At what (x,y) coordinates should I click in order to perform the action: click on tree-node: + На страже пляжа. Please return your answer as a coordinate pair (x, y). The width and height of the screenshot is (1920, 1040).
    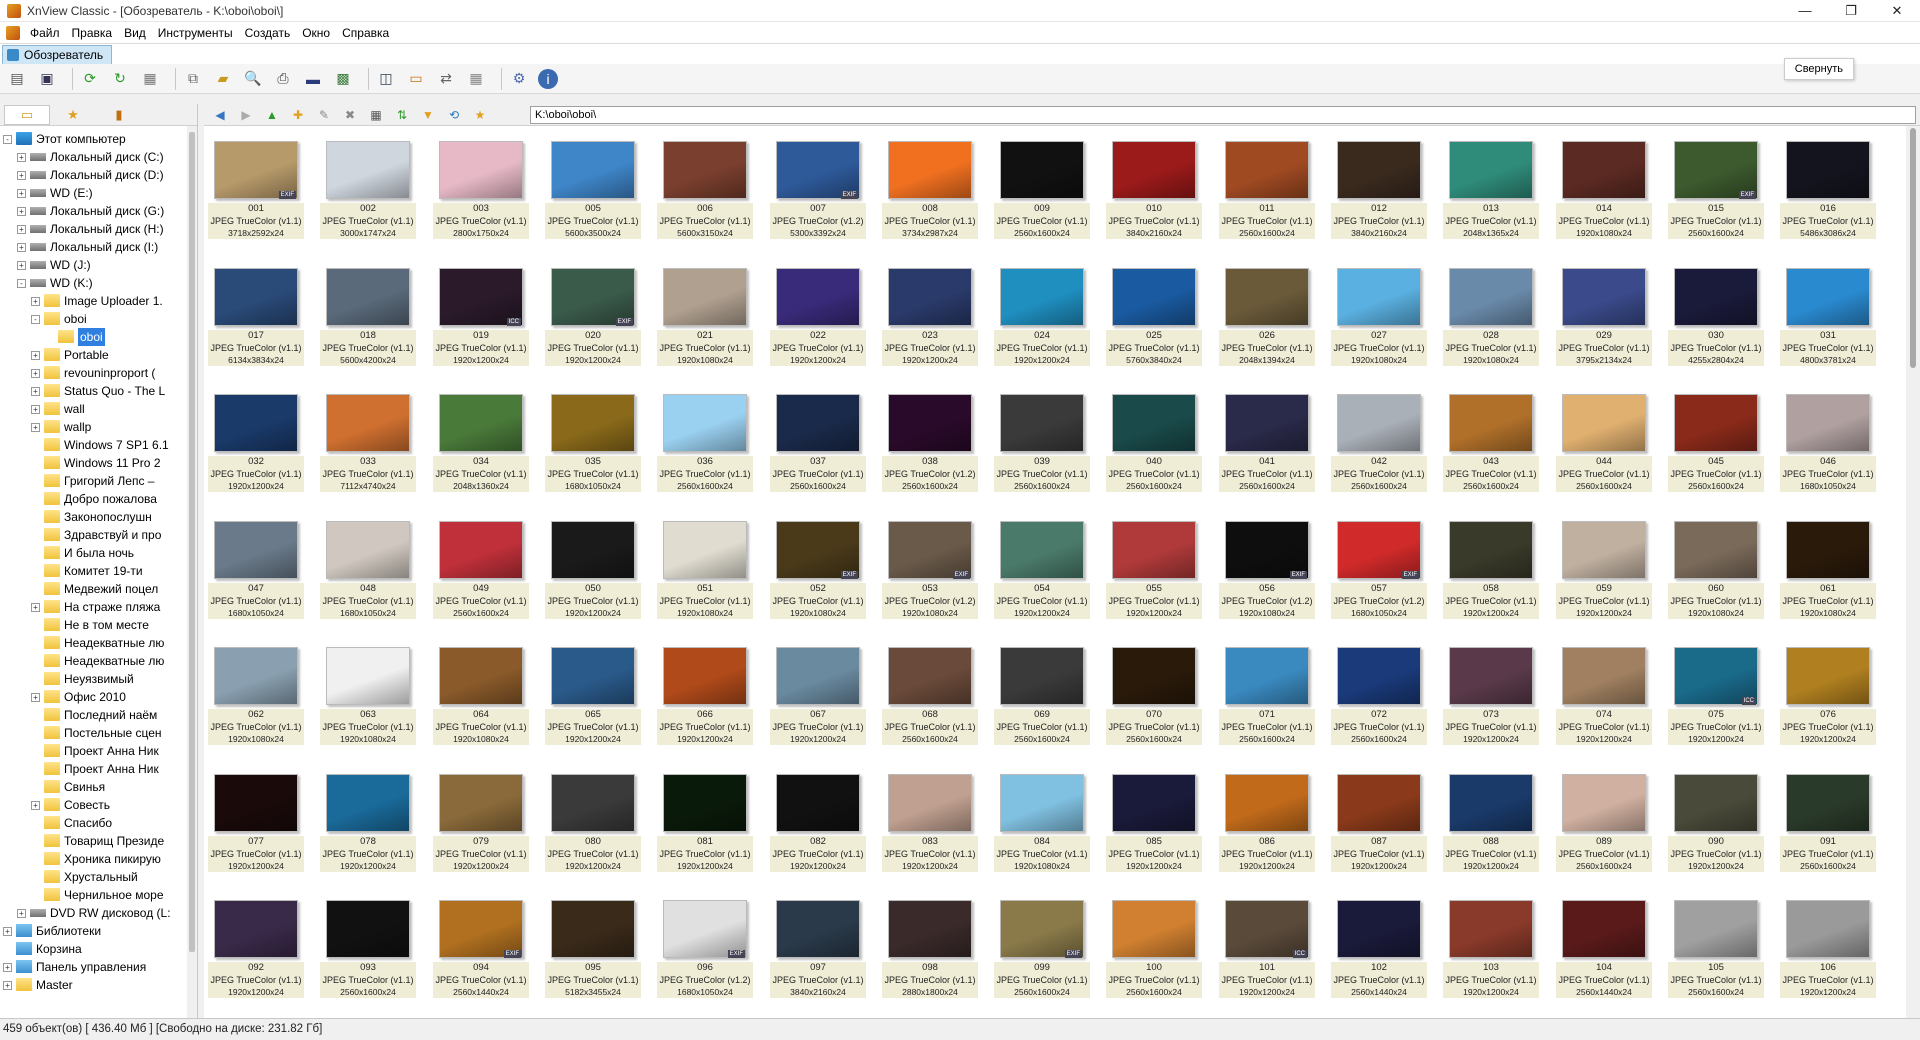
    Looking at the image, I should click on (93, 607).